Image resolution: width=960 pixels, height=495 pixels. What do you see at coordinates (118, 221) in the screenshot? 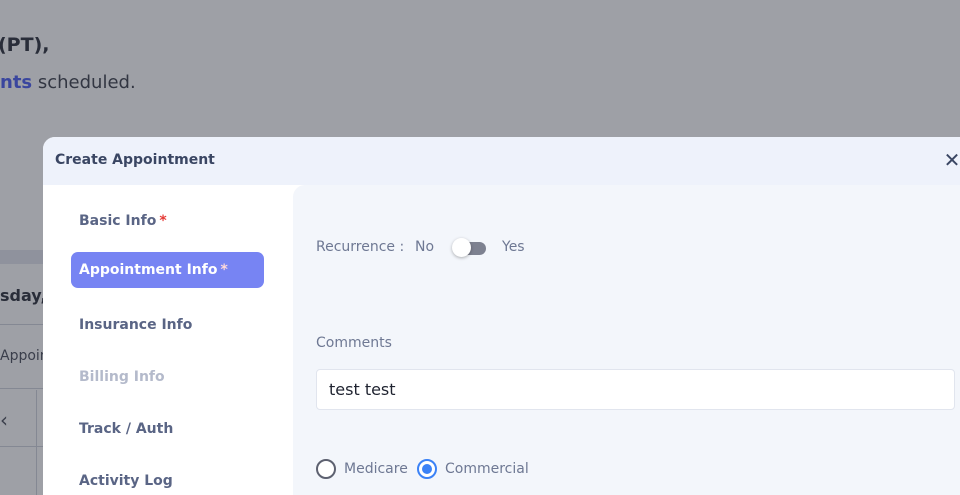
I see `tab-label: Basic Info` at bounding box center [118, 221].